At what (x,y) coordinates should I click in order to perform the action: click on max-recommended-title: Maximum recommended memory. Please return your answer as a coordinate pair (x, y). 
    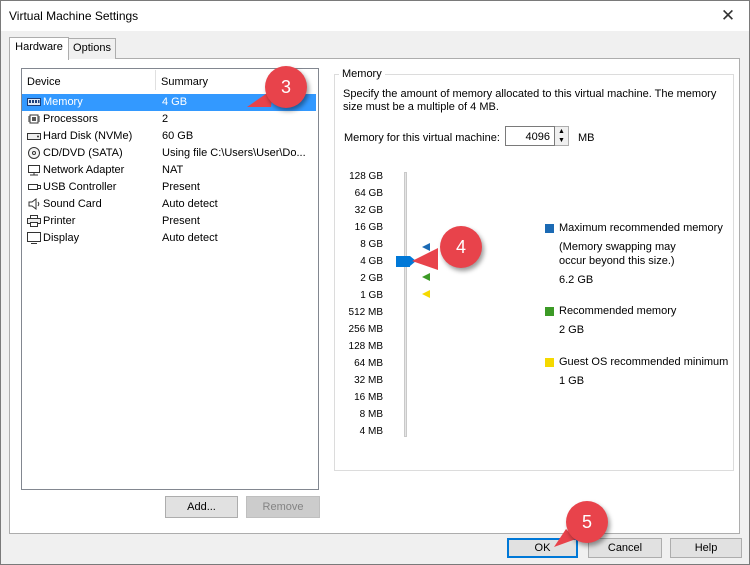
    Looking at the image, I should click on (641, 228).